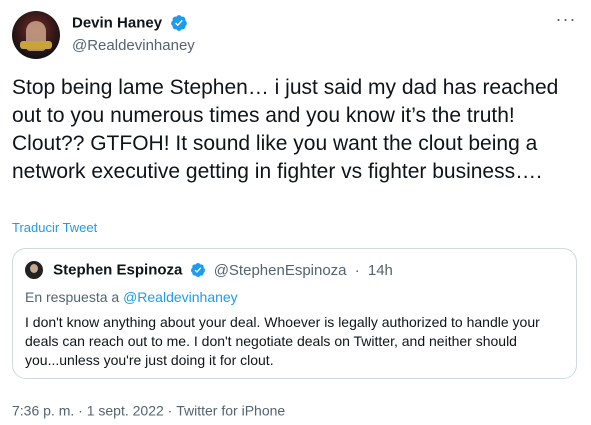 The width and height of the screenshot is (591, 425). What do you see at coordinates (295, 35) in the screenshot?
I see `tweet-header: Devin Haney @Realdevinhaney ···` at bounding box center [295, 35].